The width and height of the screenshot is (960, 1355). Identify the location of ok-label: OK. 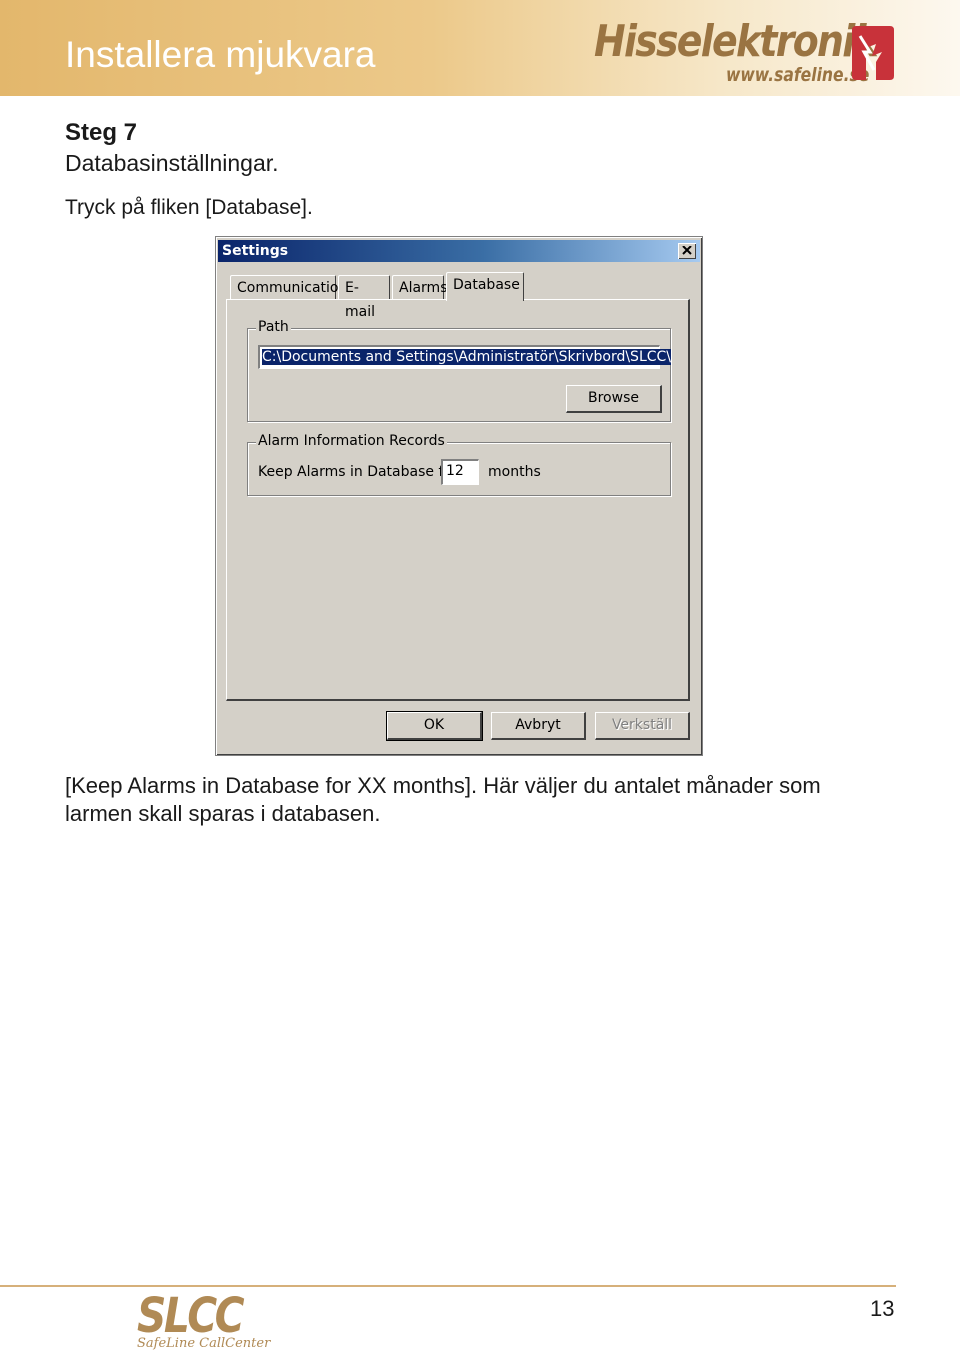
(434, 725).